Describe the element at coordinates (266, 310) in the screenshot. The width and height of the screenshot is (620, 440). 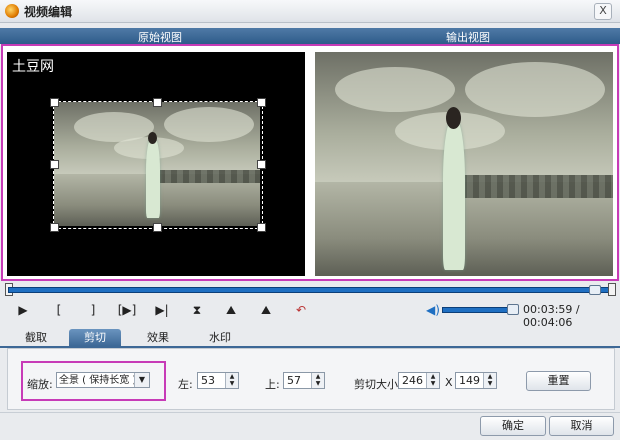
I see `fade-out-button: ⛰` at that location.